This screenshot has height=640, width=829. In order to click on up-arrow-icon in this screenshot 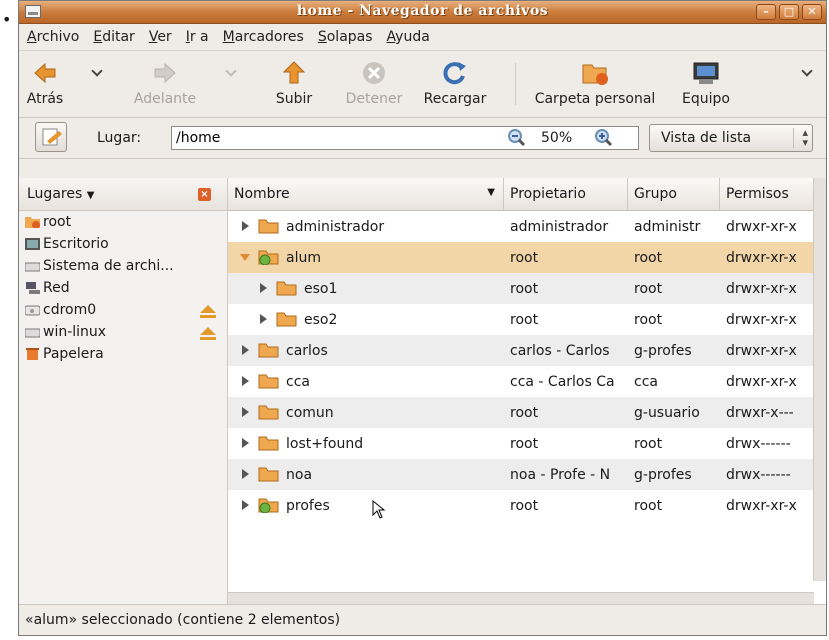, I will do `click(294, 72)`.